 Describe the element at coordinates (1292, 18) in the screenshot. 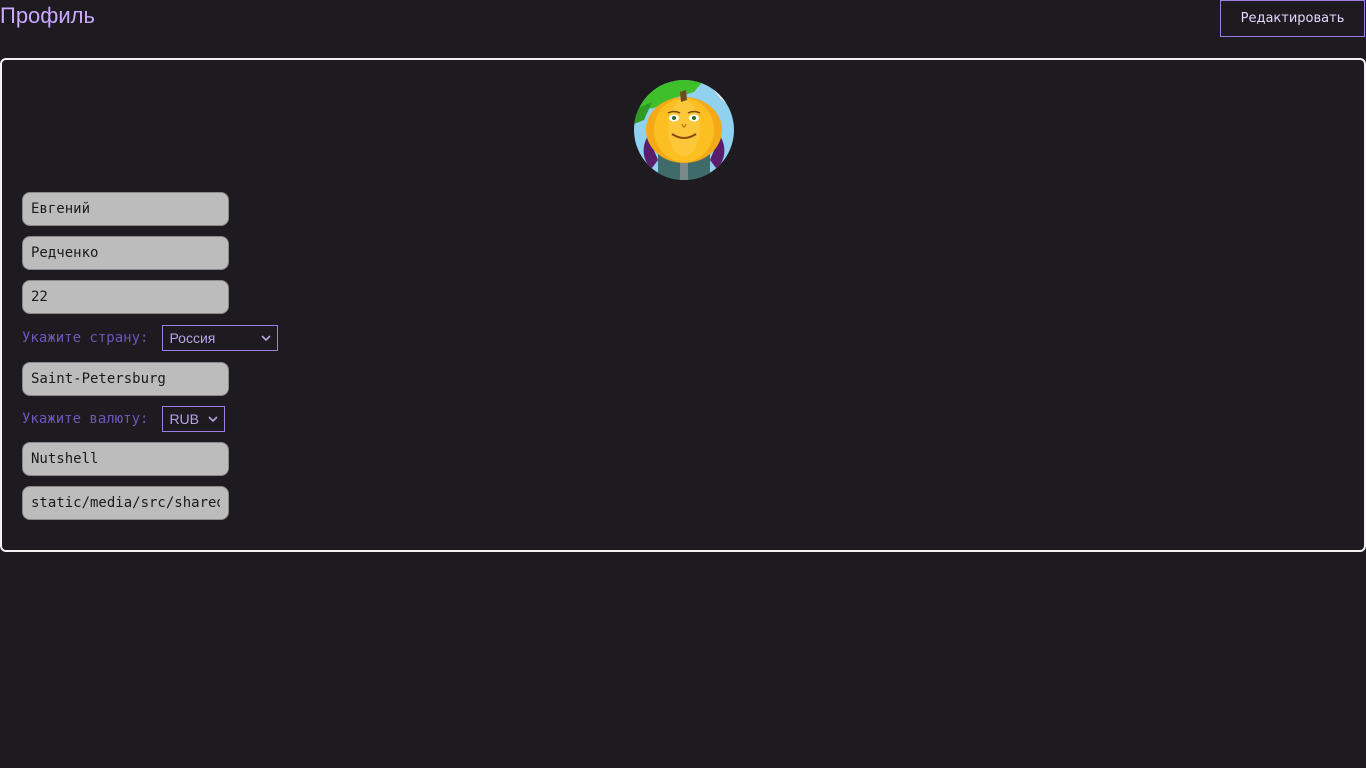

I see `edit-button: Редактировать` at that location.